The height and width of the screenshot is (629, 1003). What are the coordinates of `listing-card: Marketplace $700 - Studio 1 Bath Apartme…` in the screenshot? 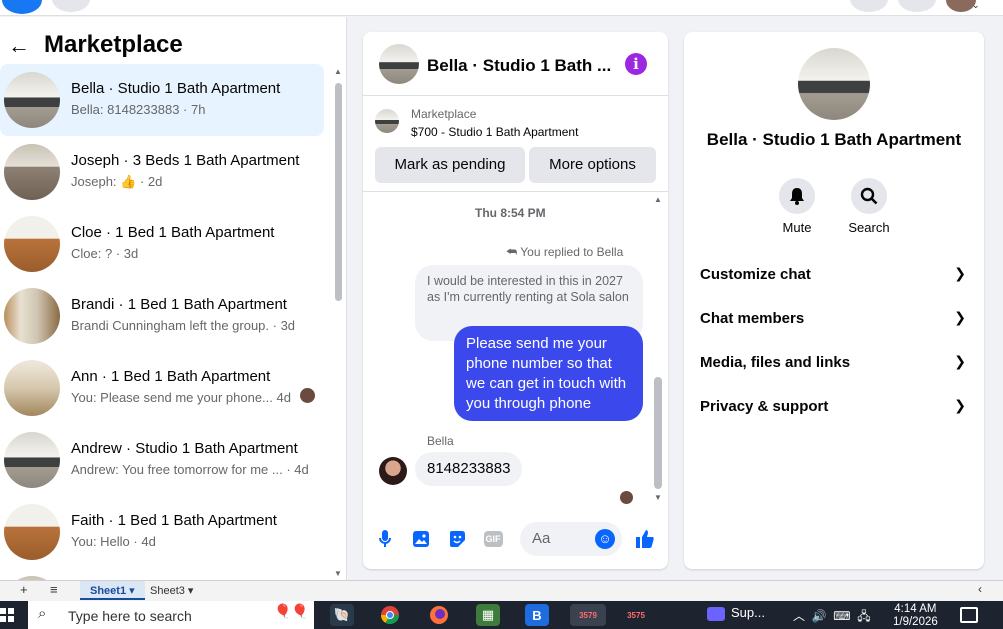 It's located at (515, 144).